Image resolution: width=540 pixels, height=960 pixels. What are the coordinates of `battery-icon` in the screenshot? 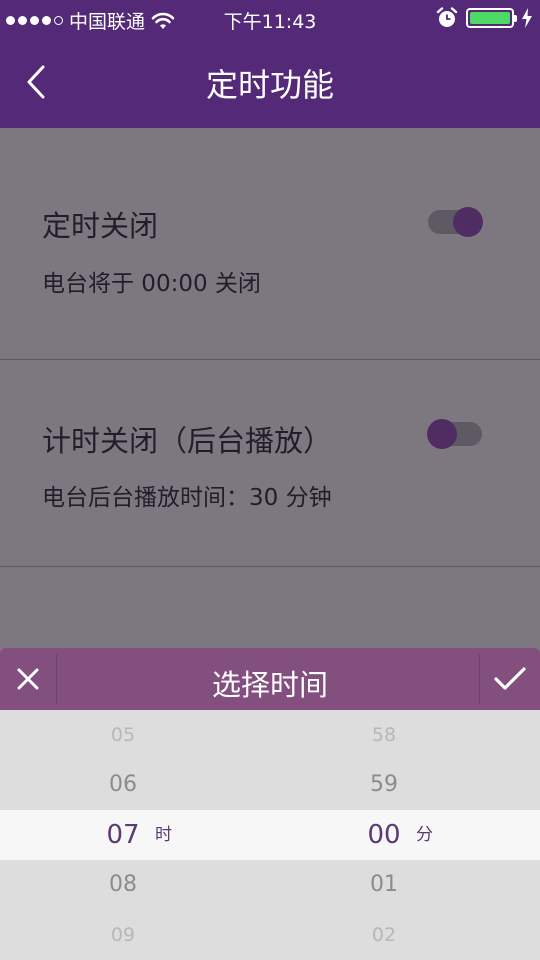 It's located at (491, 18).